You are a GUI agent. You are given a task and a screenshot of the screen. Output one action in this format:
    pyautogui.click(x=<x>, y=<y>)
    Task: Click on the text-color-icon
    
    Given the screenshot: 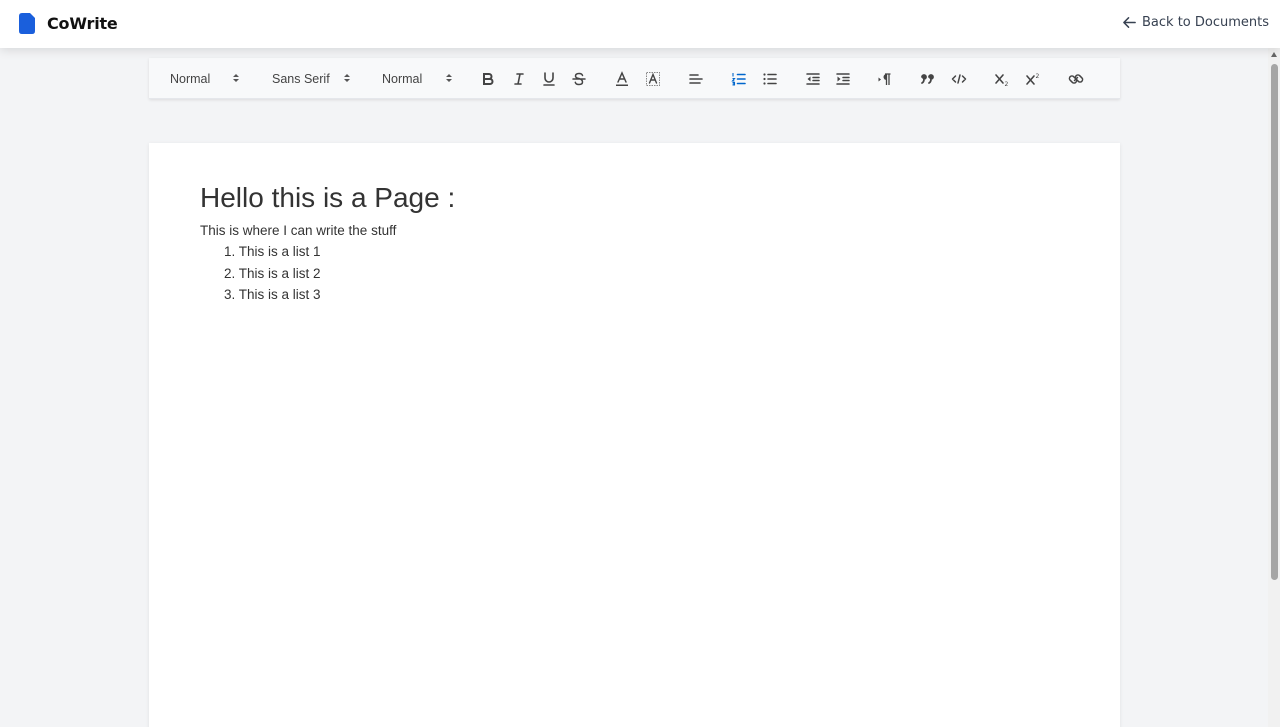 What is the action you would take?
    pyautogui.click(x=622, y=78)
    